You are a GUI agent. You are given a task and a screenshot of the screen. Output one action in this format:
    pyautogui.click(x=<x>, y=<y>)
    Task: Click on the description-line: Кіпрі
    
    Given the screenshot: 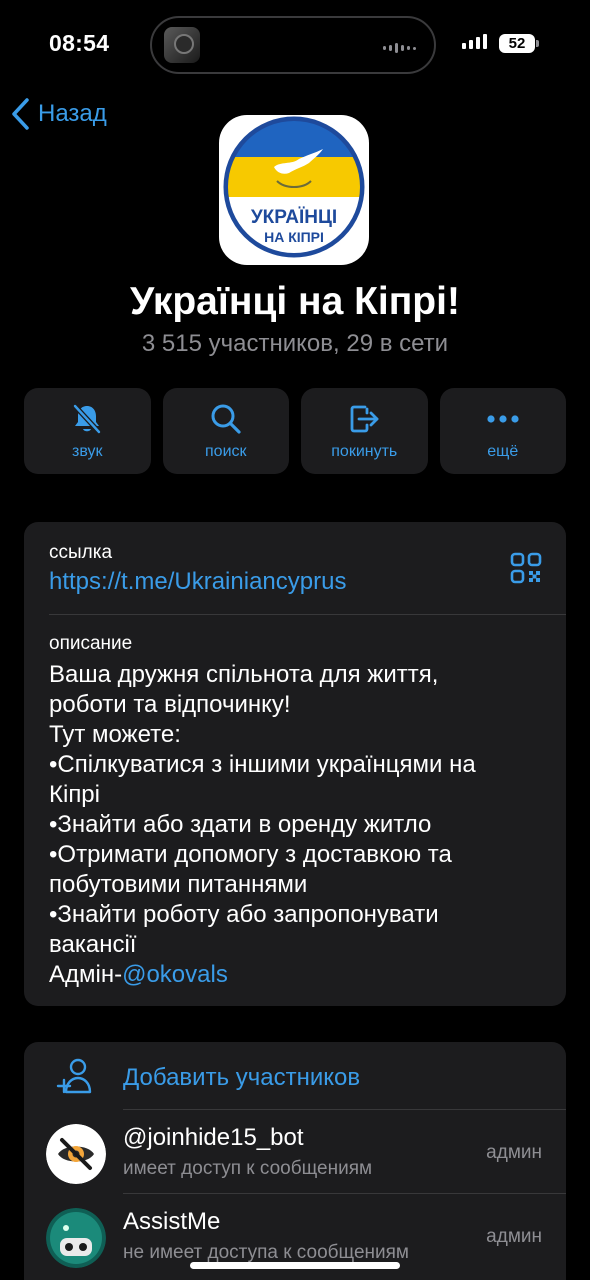 What is the action you would take?
    pyautogui.click(x=74, y=794)
    